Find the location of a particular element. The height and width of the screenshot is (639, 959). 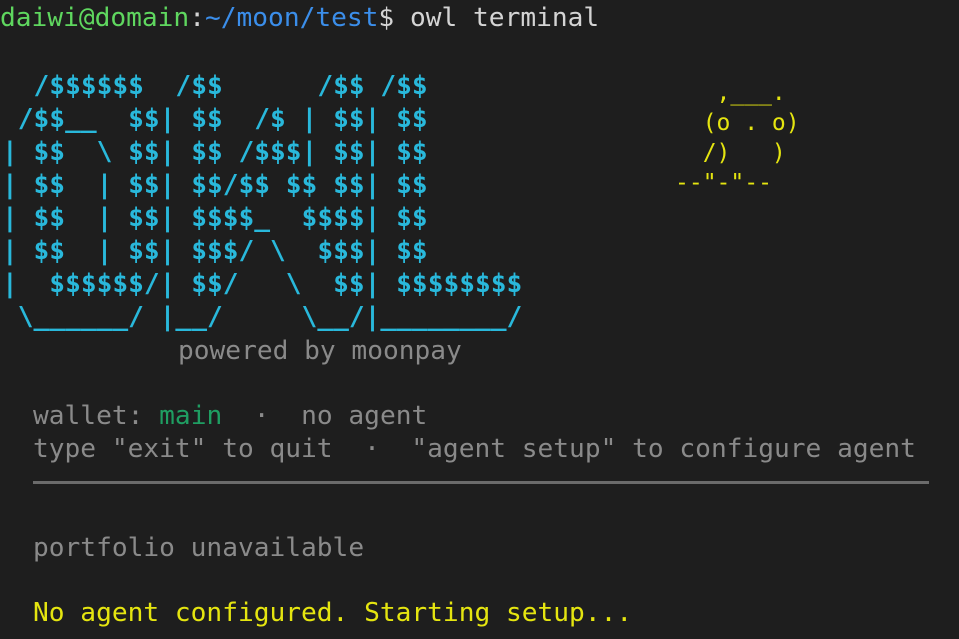

wallet-label: wallet: is located at coordinates (88, 416).